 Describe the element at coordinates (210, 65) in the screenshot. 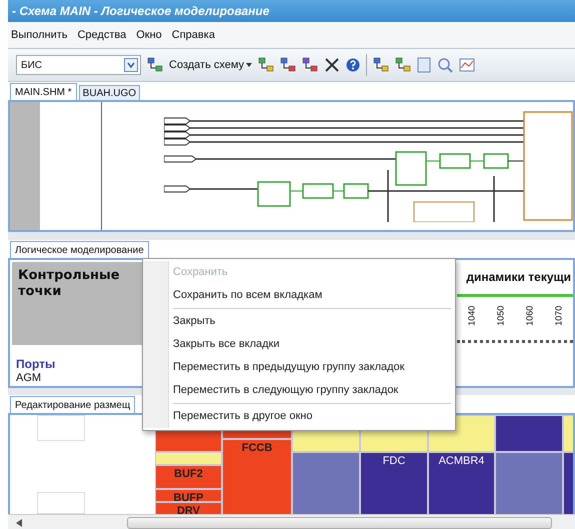

I see `create-schema-button: Создать схему` at that location.